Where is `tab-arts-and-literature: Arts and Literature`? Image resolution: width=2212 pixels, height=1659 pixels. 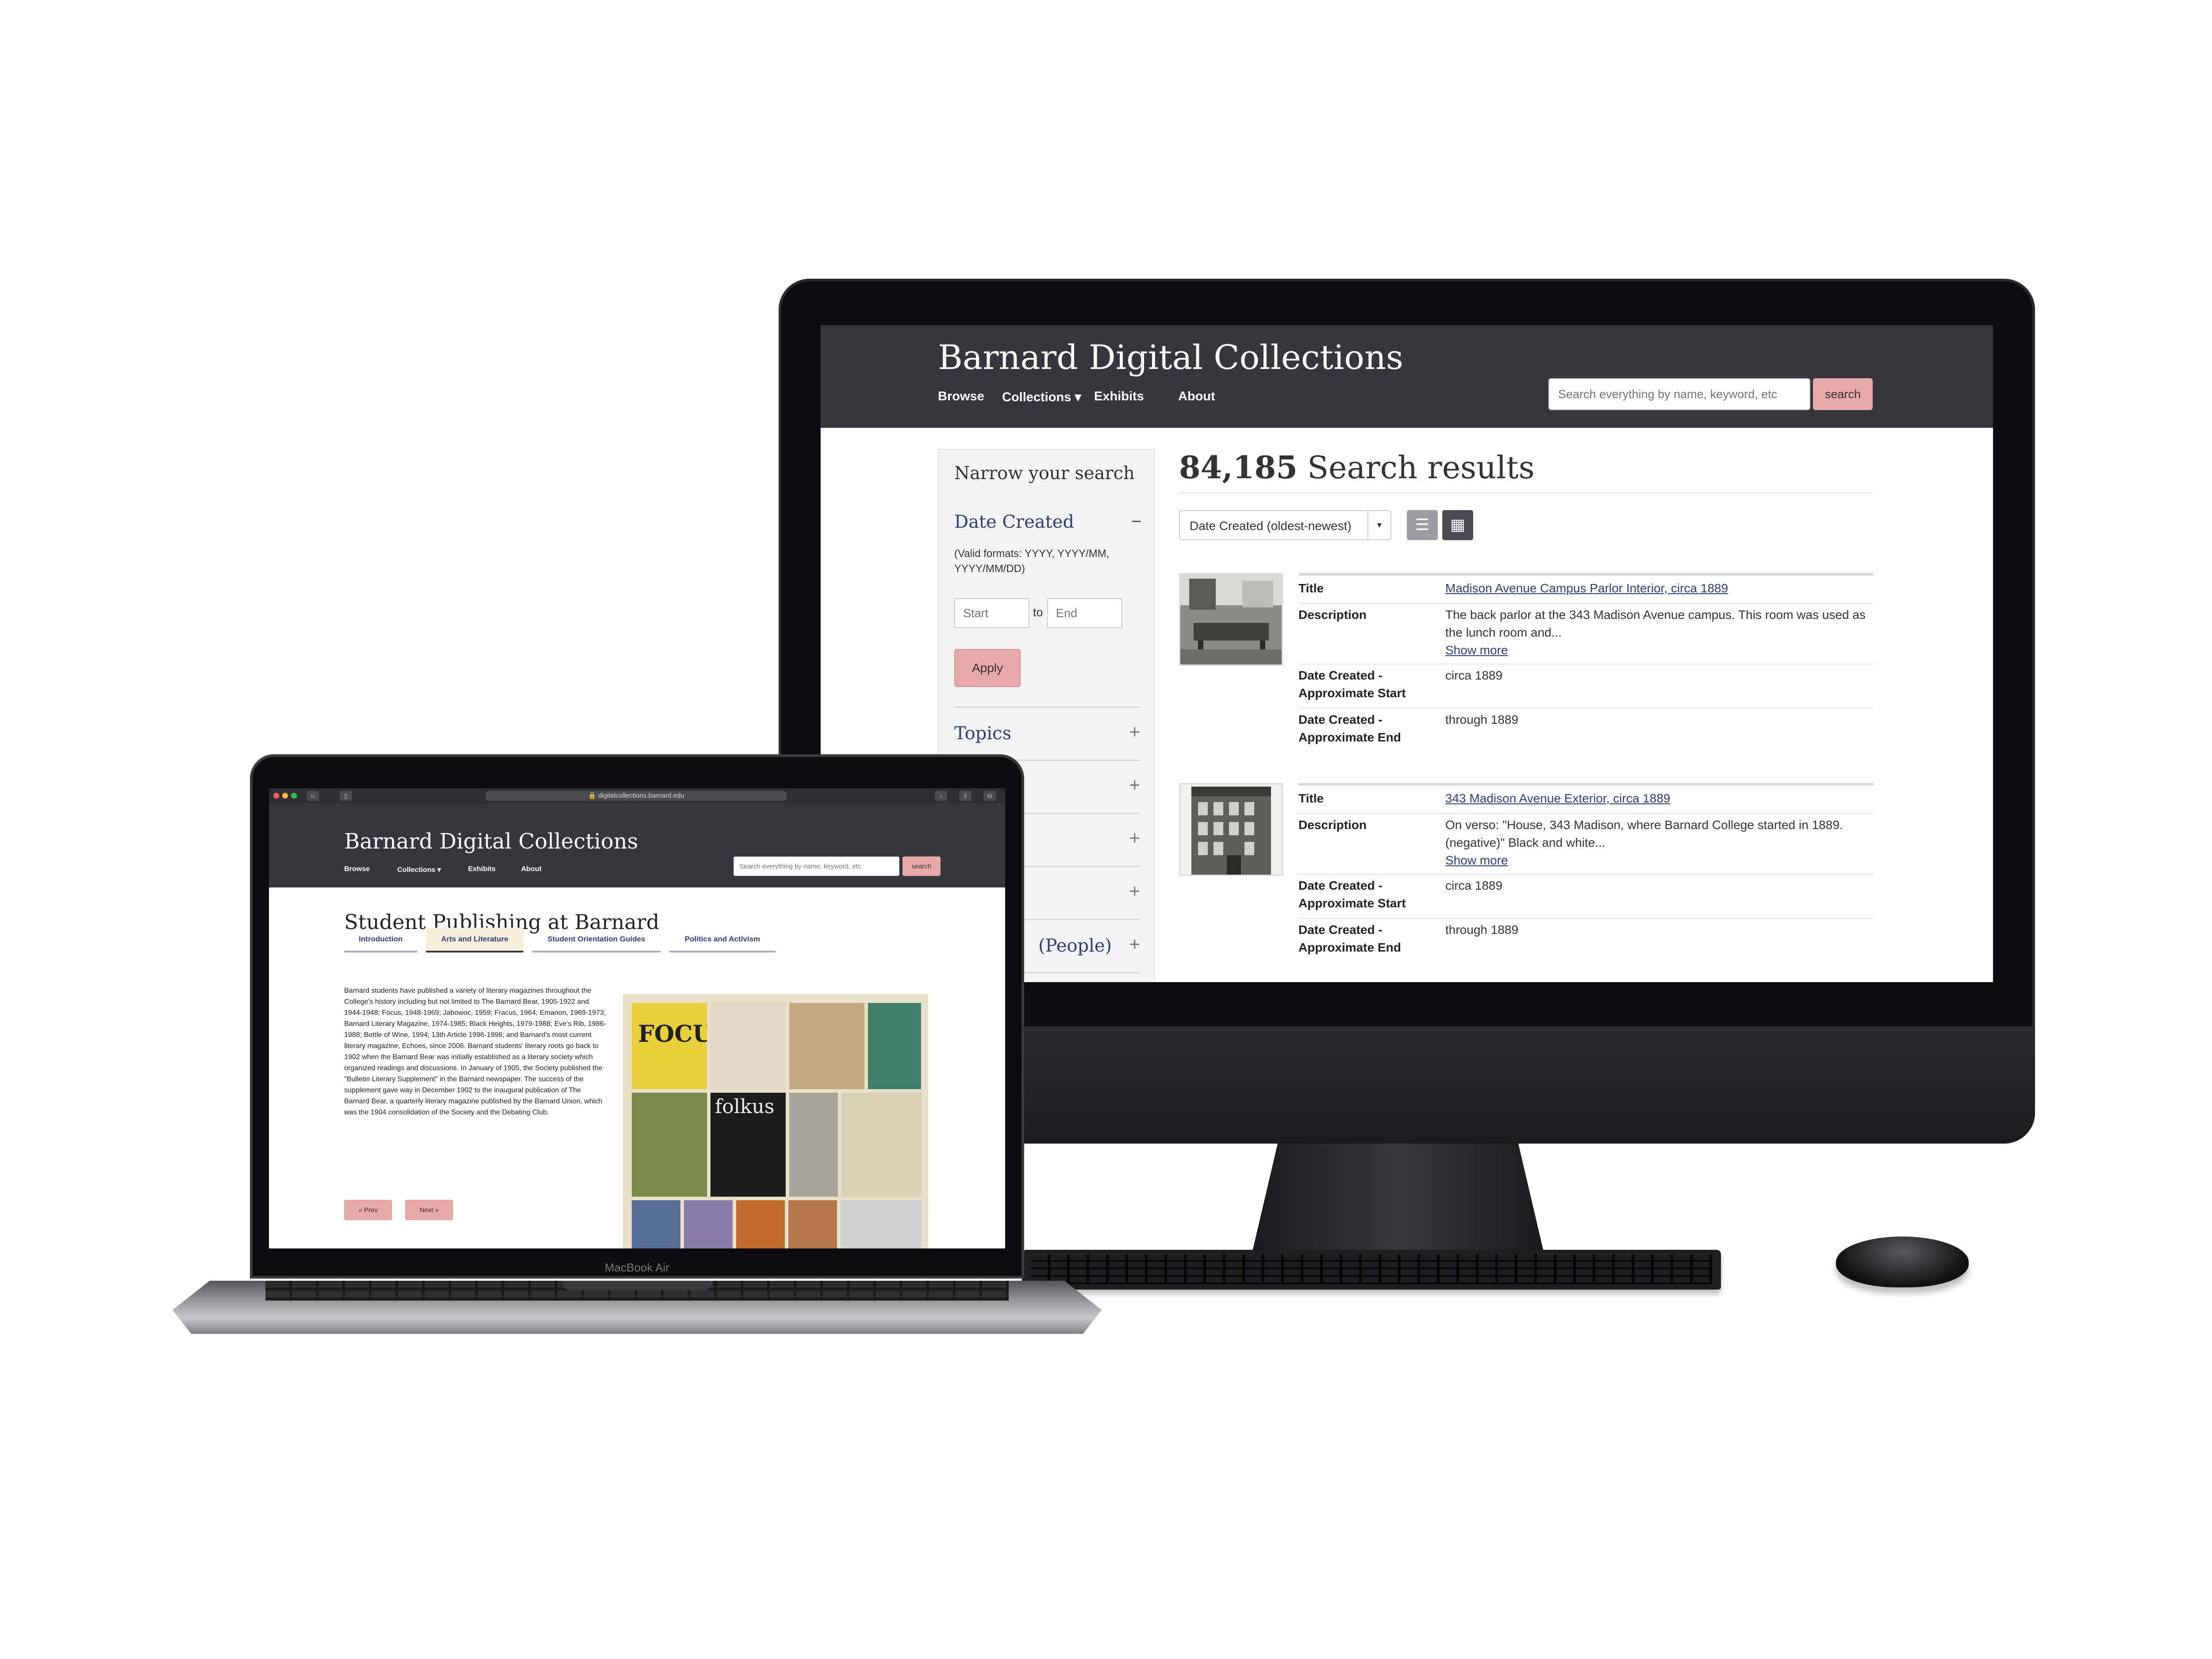 tab-arts-and-literature: Arts and Literature is located at coordinates (475, 940).